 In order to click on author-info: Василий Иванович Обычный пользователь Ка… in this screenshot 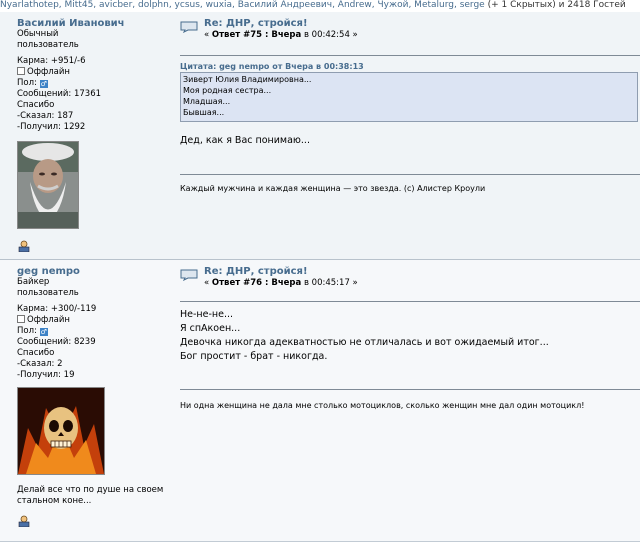, I will do `click(94, 75)`.